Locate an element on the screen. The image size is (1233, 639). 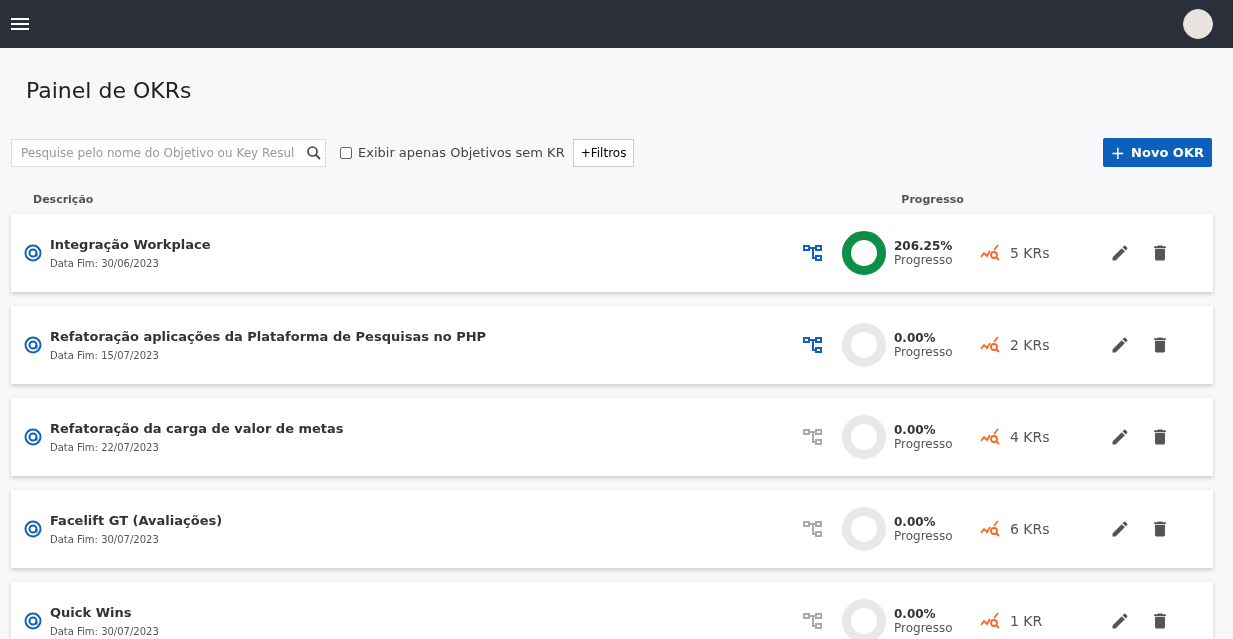
okr-title: Integração Workplace is located at coordinates (410, 244).